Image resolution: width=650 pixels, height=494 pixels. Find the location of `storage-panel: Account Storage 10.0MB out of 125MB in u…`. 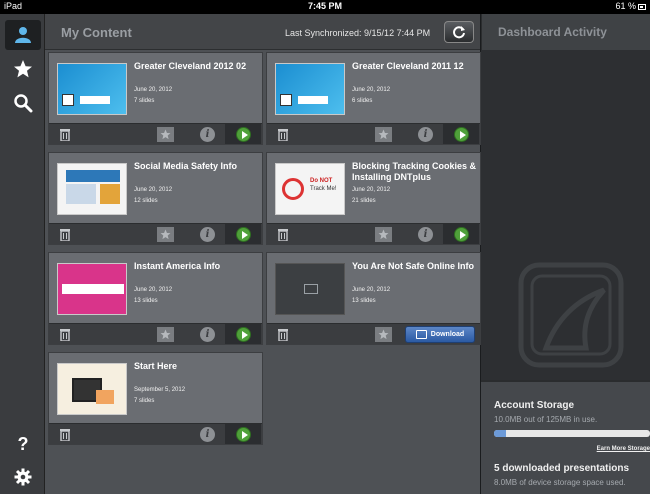

storage-panel: Account Storage 10.0MB out of 125MB in u… is located at coordinates (565, 437).